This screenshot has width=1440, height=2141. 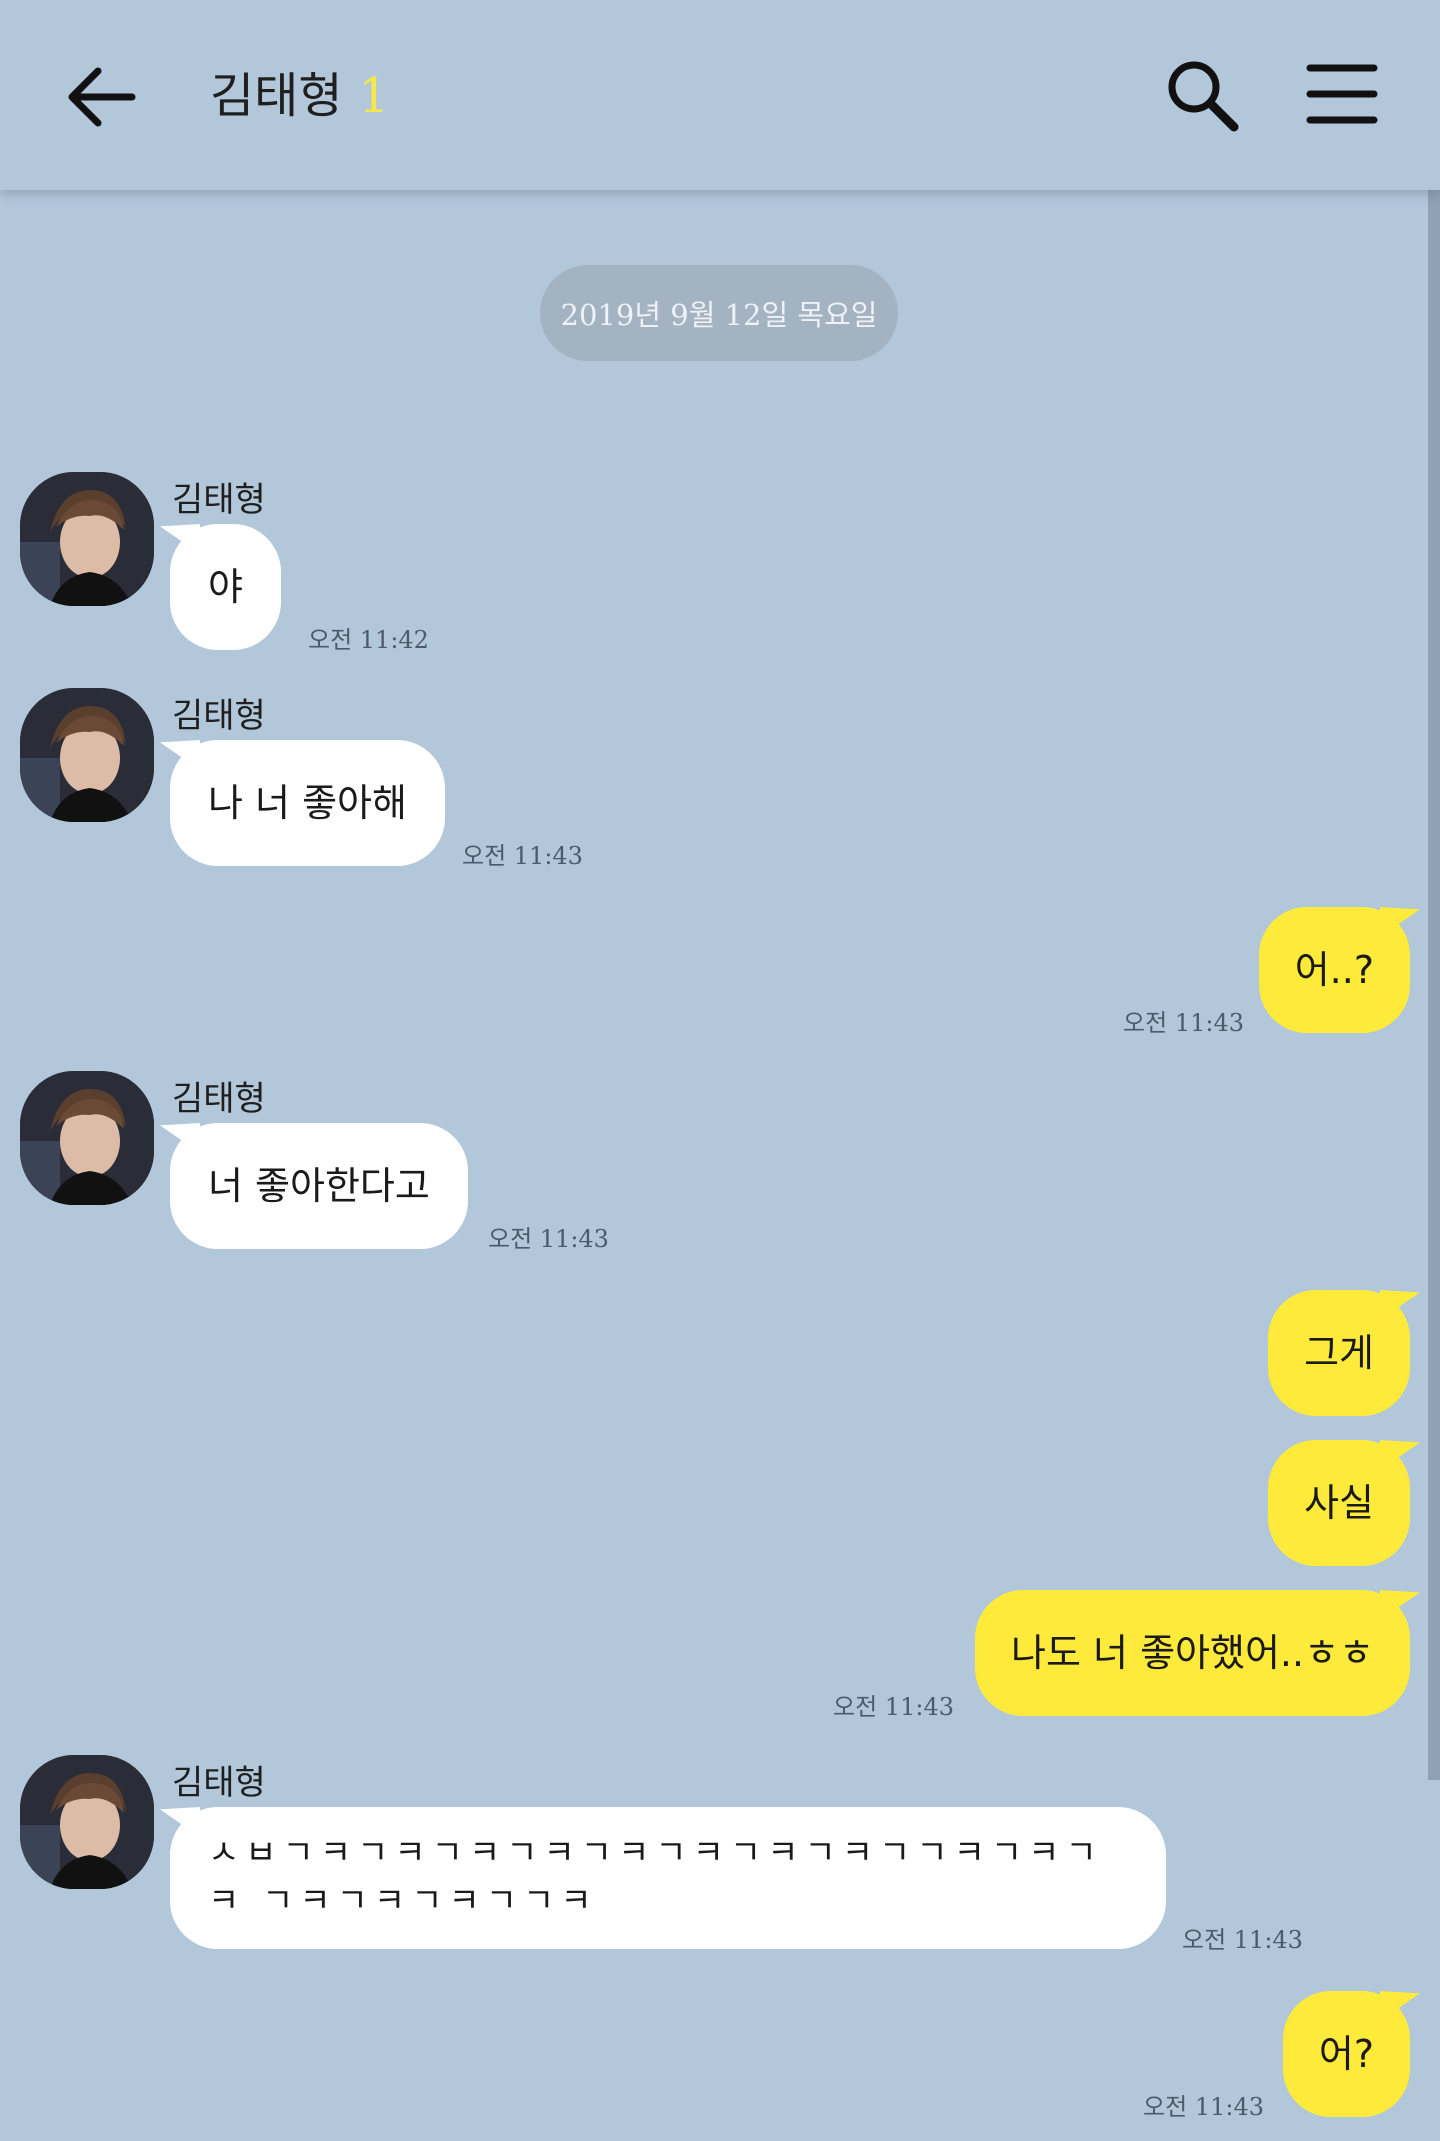 I want to click on hamburger-menu-icon, so click(x=1342, y=94).